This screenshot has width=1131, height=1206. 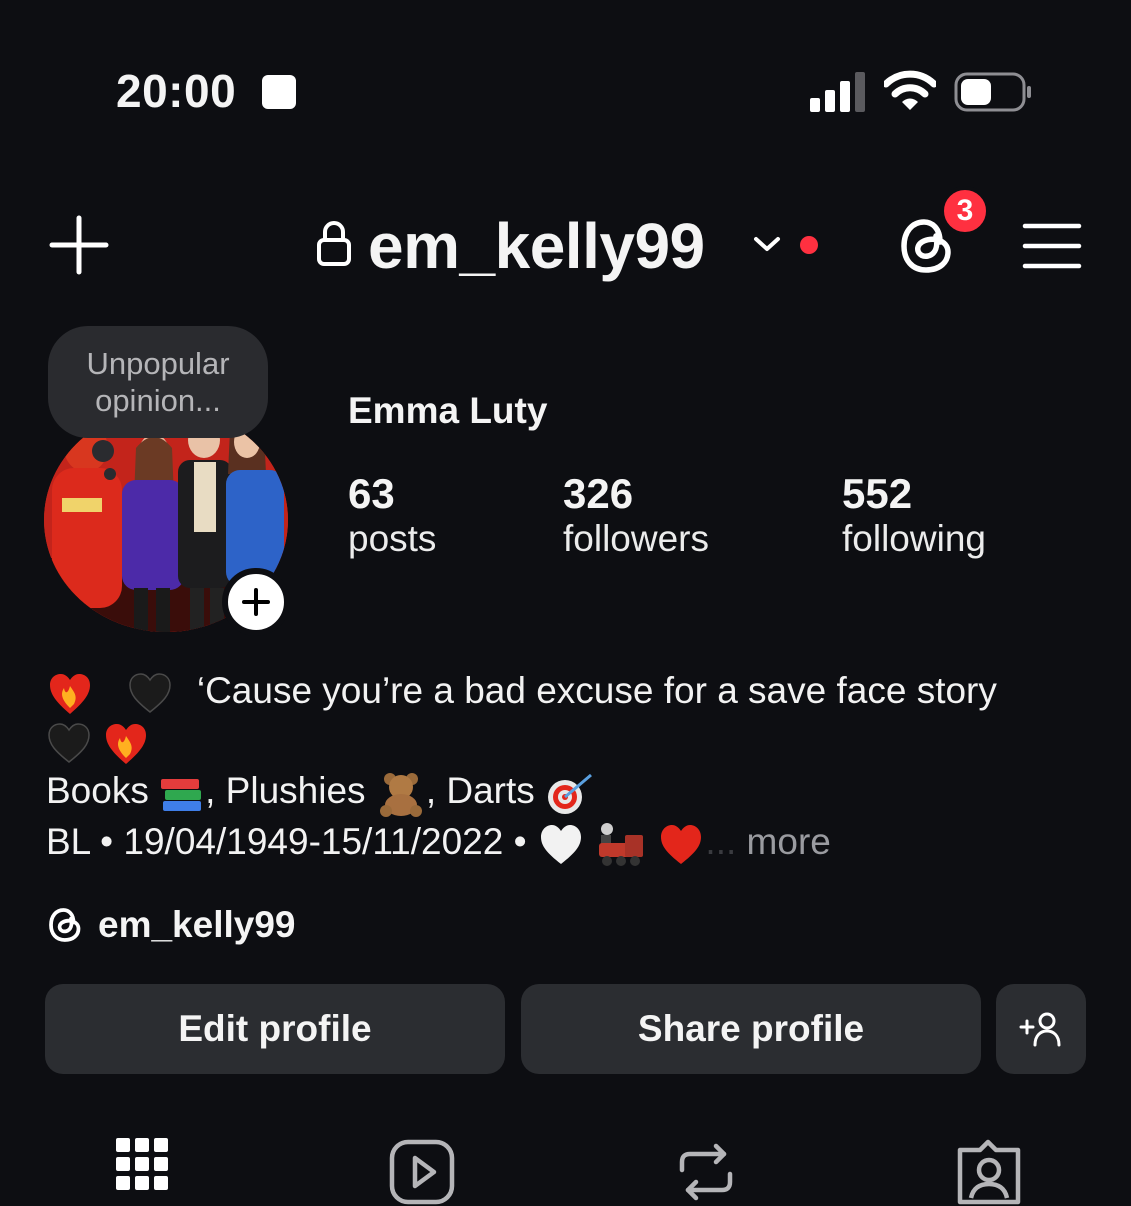 What do you see at coordinates (65, 925) in the screenshot?
I see `threads-icon` at bounding box center [65, 925].